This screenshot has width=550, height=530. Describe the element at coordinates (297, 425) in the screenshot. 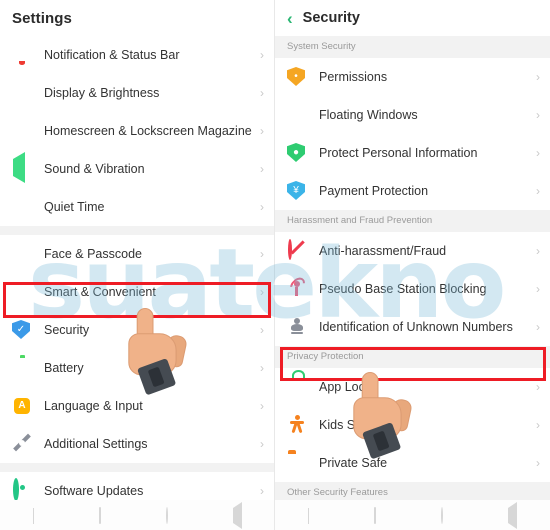

I see `kid-icon` at that location.